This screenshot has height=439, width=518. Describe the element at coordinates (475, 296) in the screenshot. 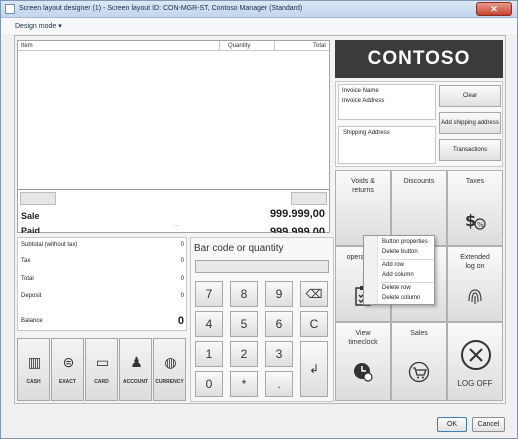

I see `fingerprint-icon` at that location.